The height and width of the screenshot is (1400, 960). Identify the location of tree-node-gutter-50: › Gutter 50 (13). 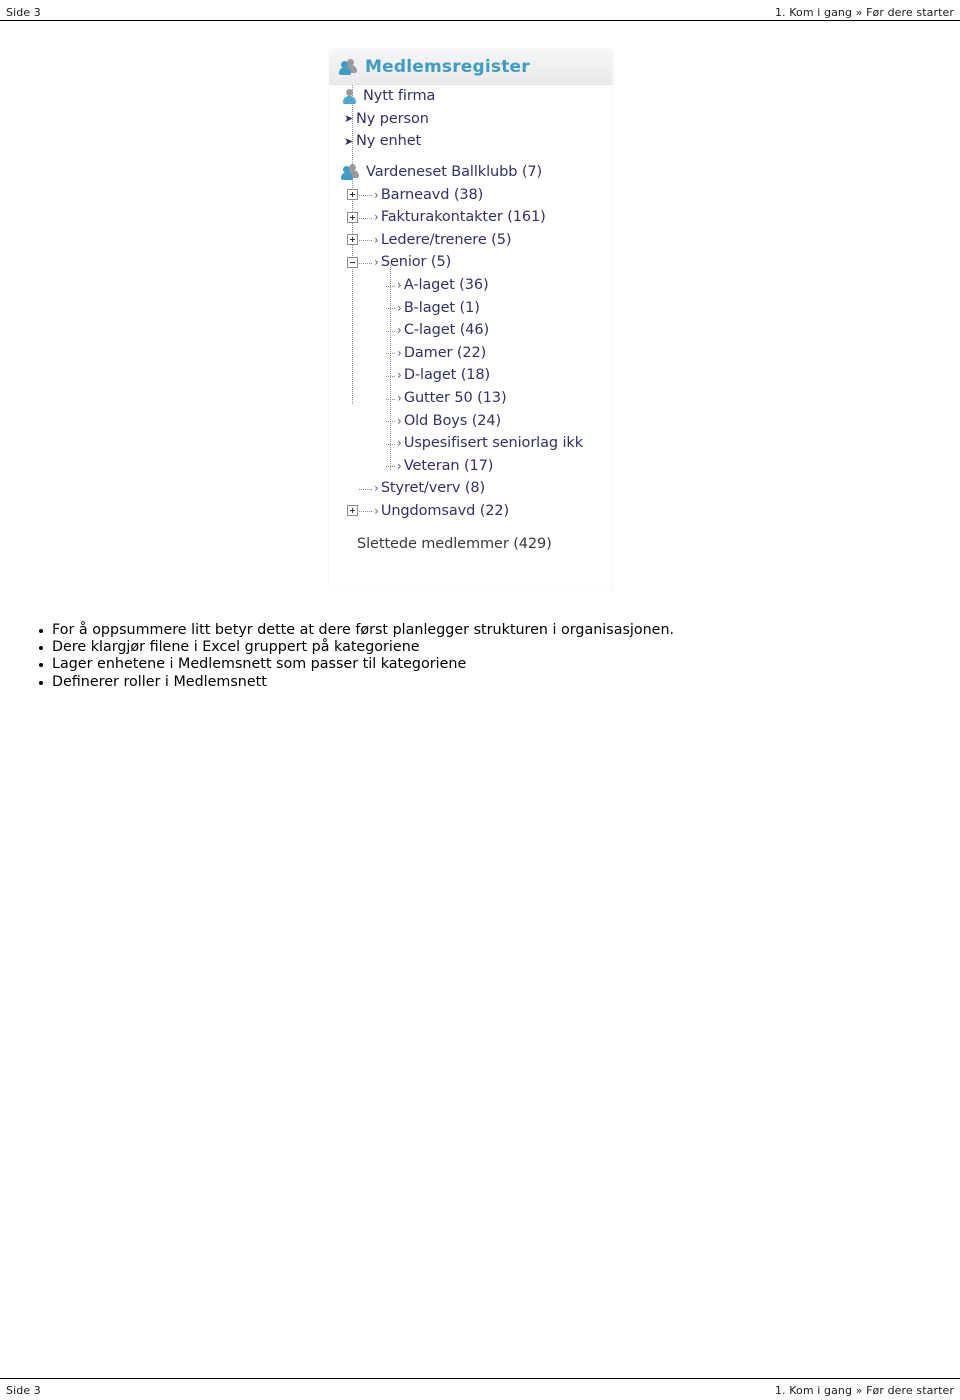
(471, 398).